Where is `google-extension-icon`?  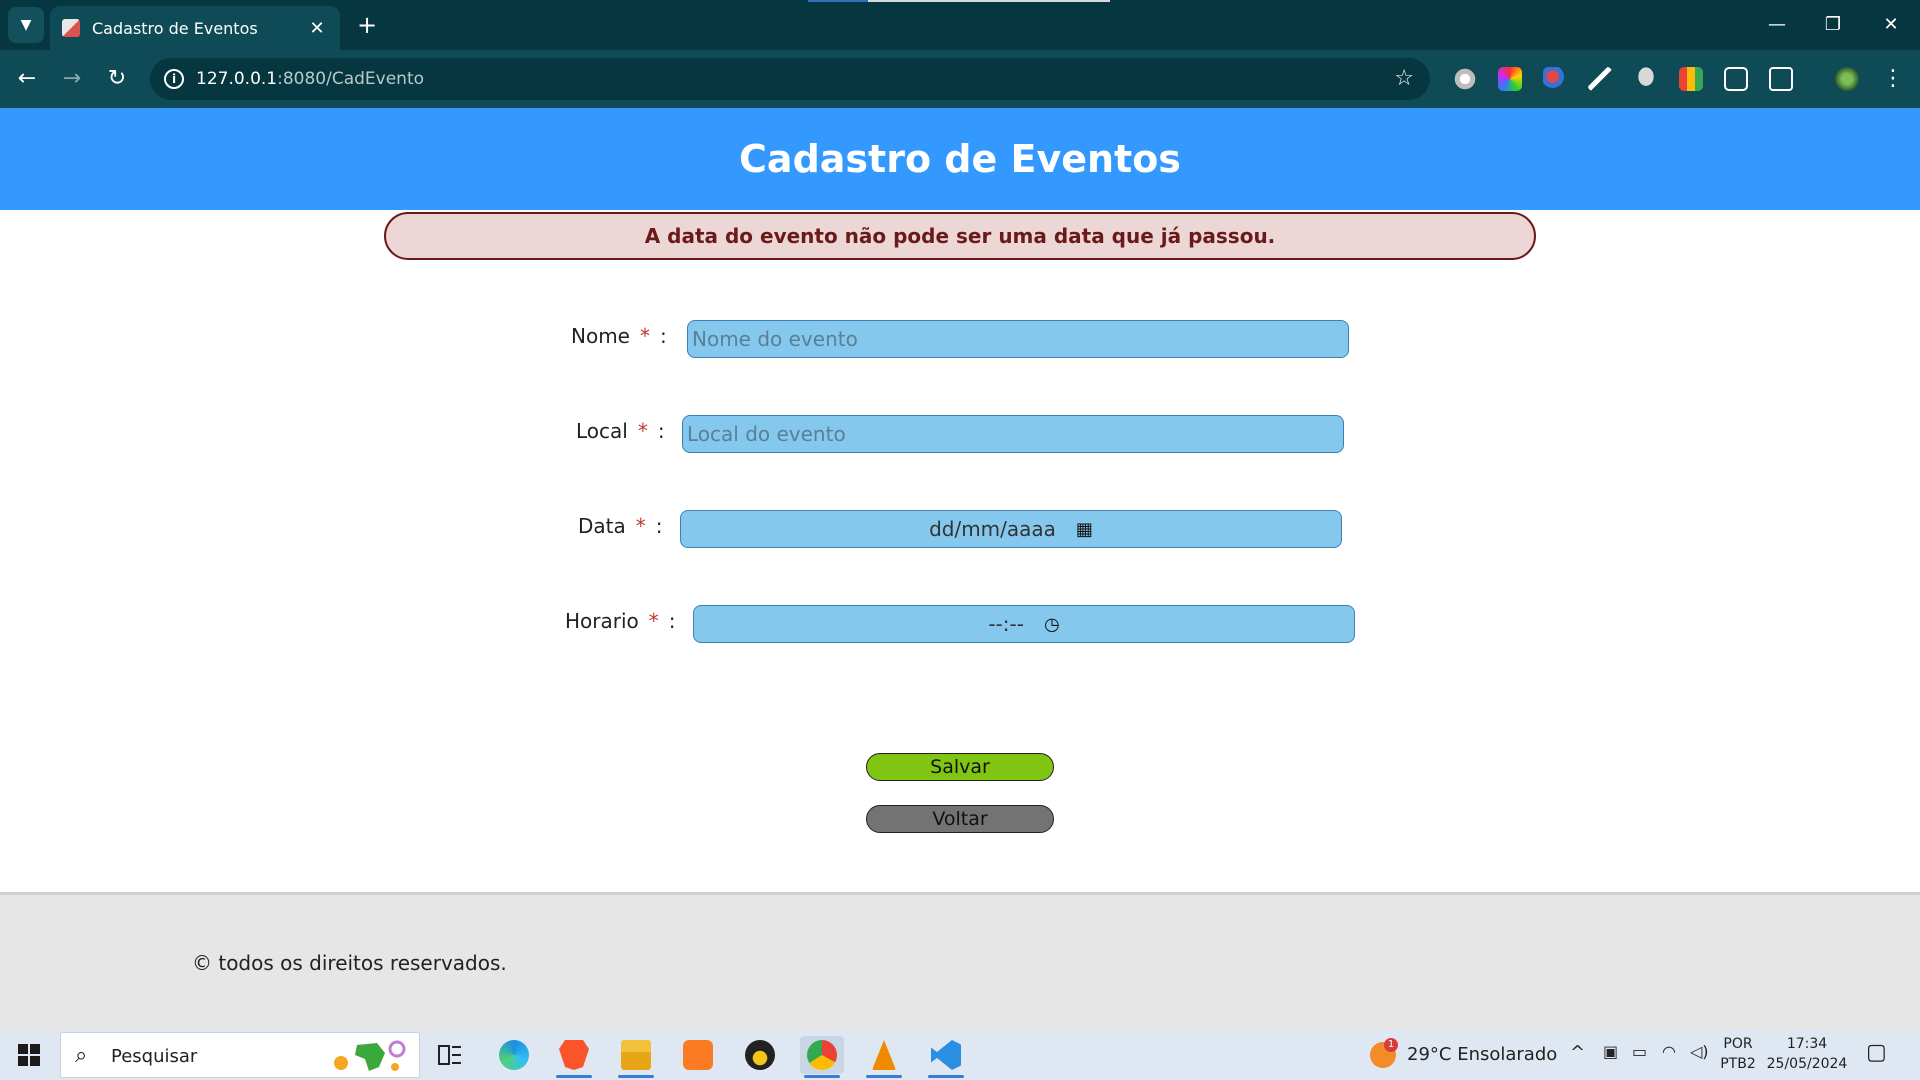 google-extension-icon is located at coordinates (1691, 79).